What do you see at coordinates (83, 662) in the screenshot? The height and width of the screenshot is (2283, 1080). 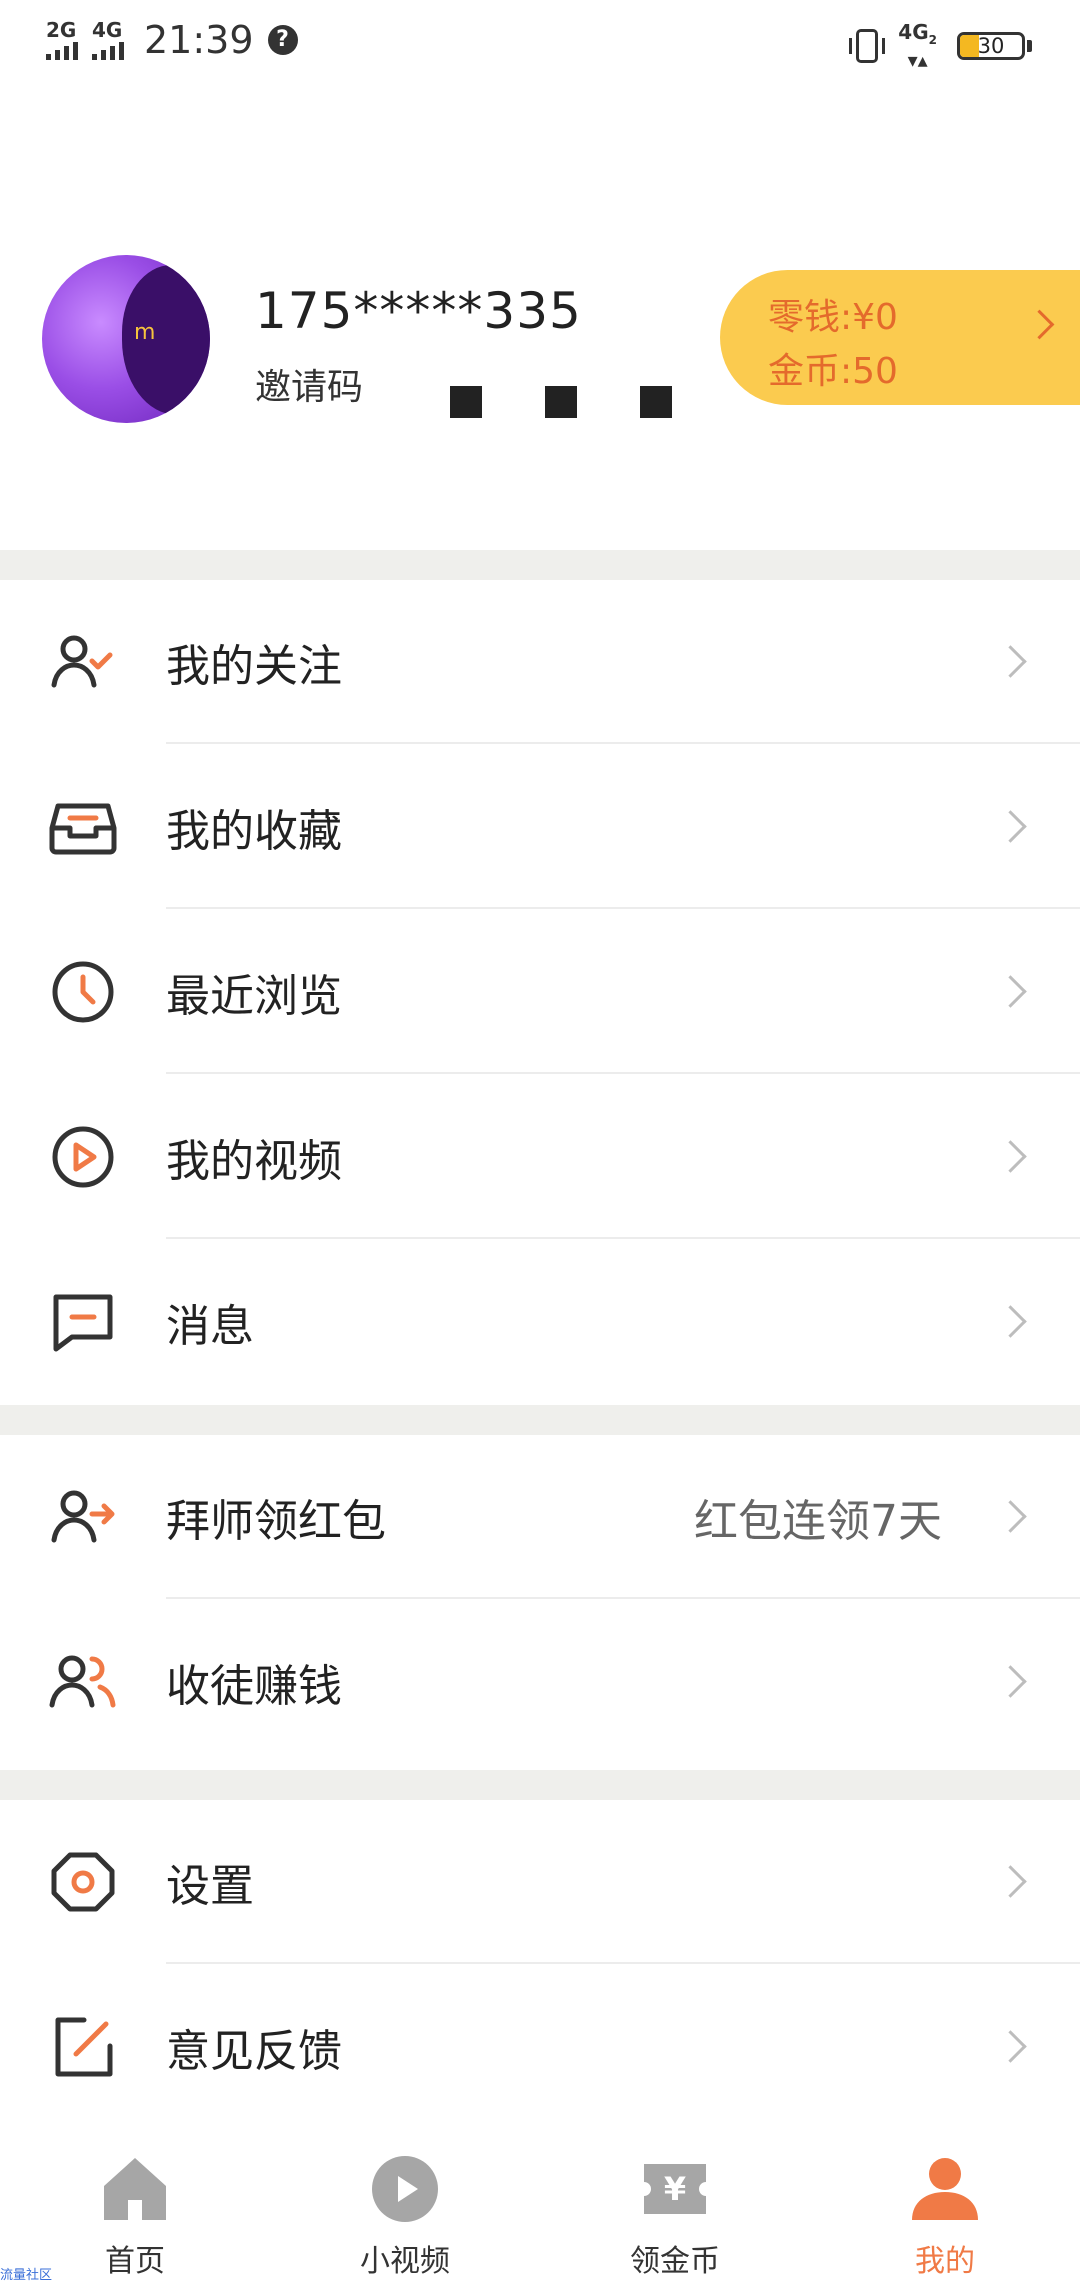 I see `user-check-icon` at bounding box center [83, 662].